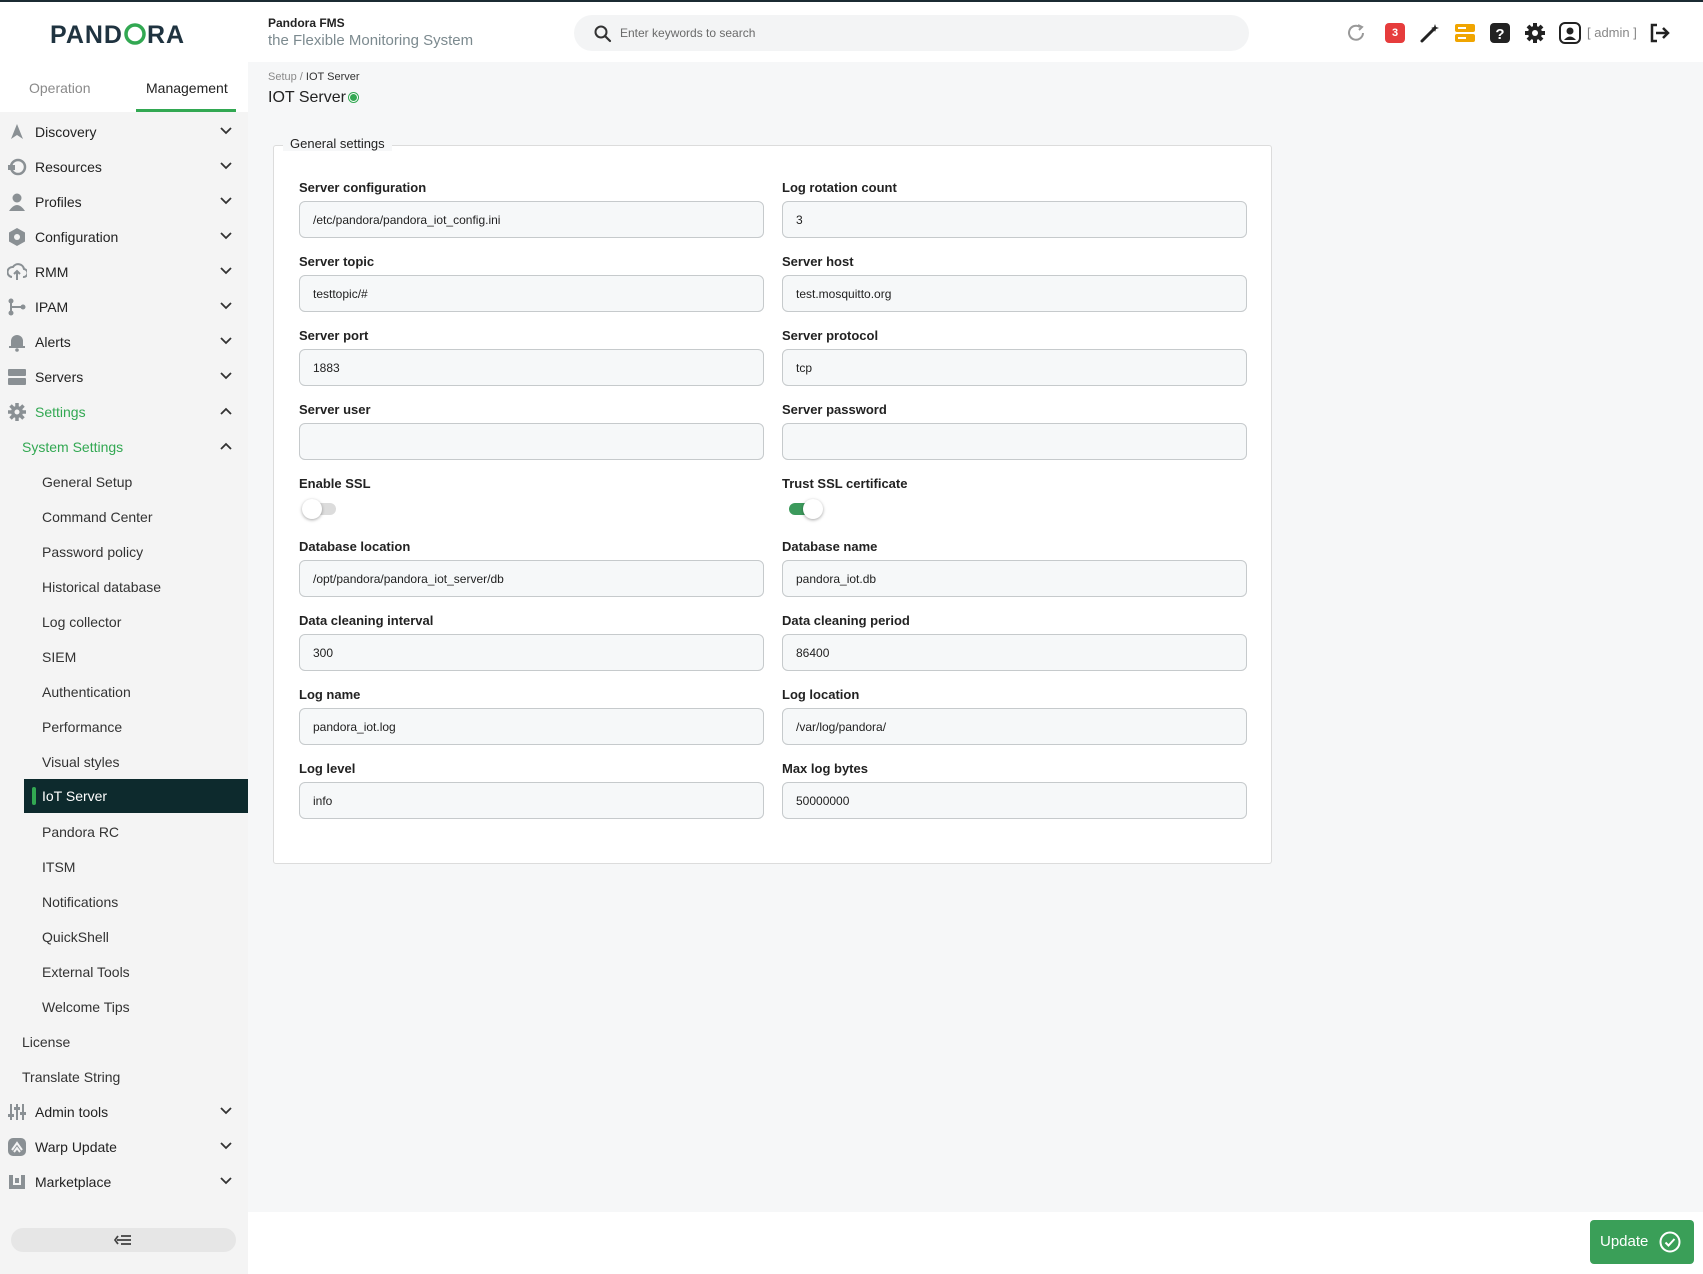 The width and height of the screenshot is (1703, 1274). I want to click on refresh-icon, so click(1356, 33).